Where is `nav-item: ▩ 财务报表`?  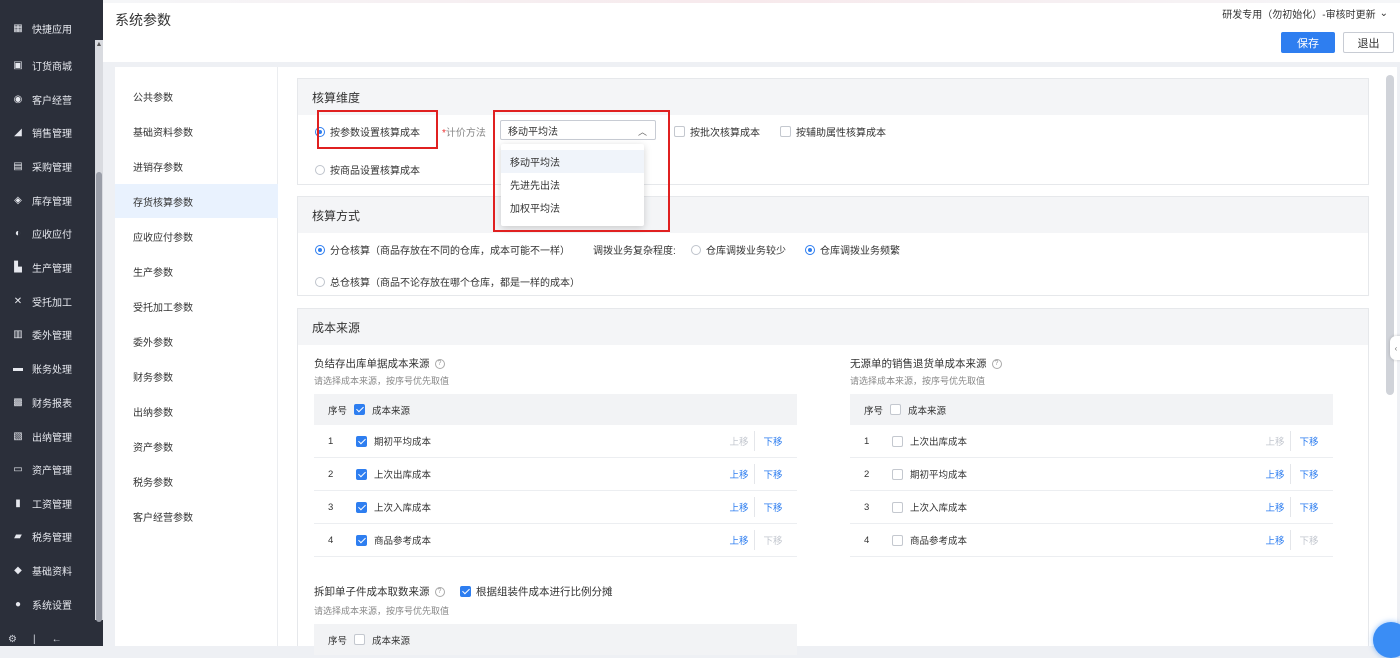 nav-item: ▩ 财务报表 is located at coordinates (47, 402).